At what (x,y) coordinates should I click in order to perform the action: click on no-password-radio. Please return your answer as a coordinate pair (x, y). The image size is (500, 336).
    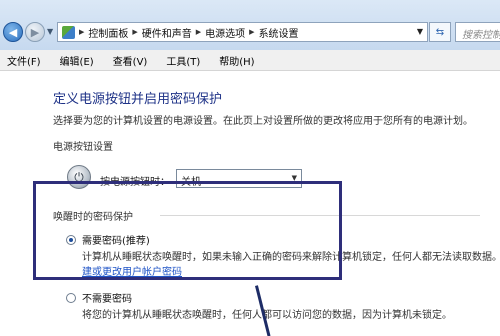
    Looking at the image, I should click on (71, 298).